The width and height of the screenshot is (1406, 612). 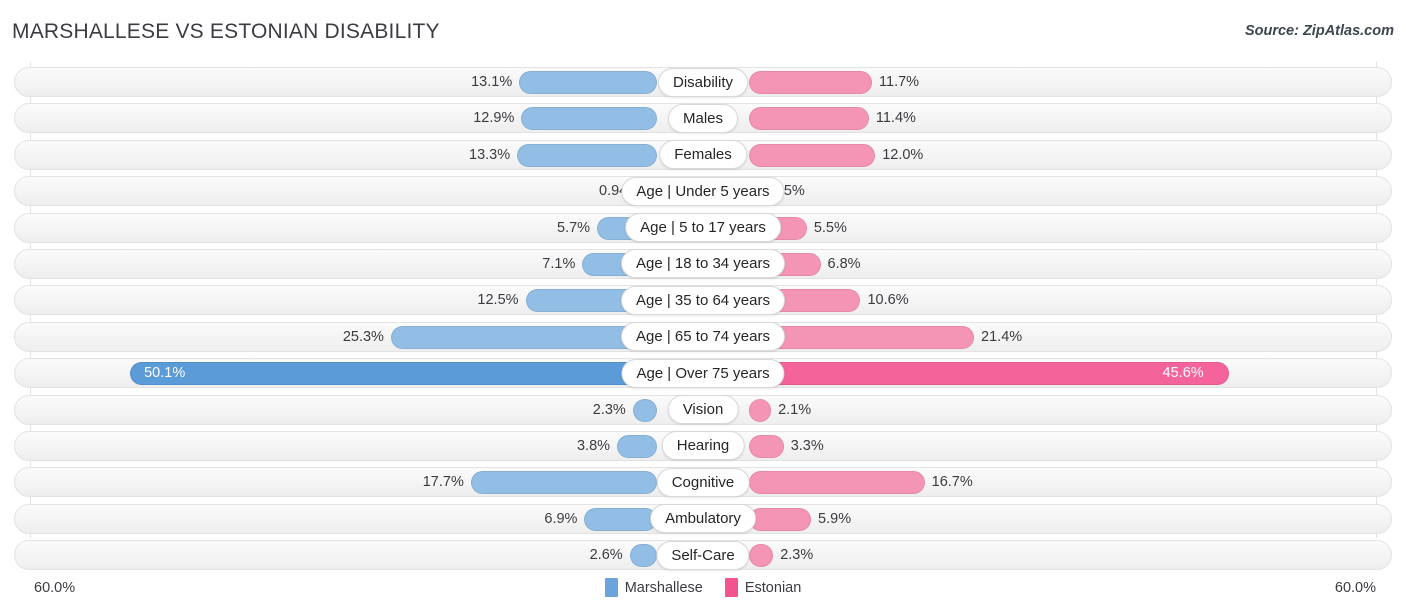 I want to click on row-bars: 50.1% 45.6% Age | Over 75 years, so click(x=703, y=373).